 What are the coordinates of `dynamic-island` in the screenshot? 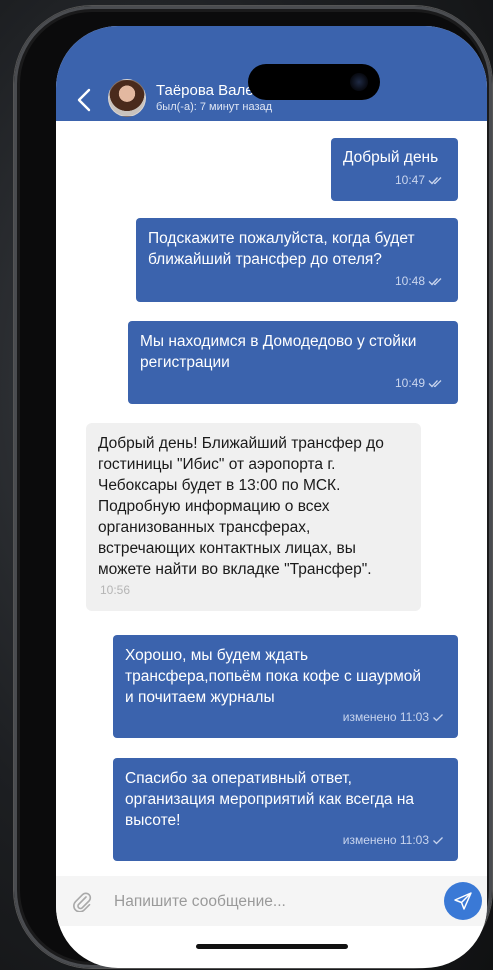 It's located at (314, 82).